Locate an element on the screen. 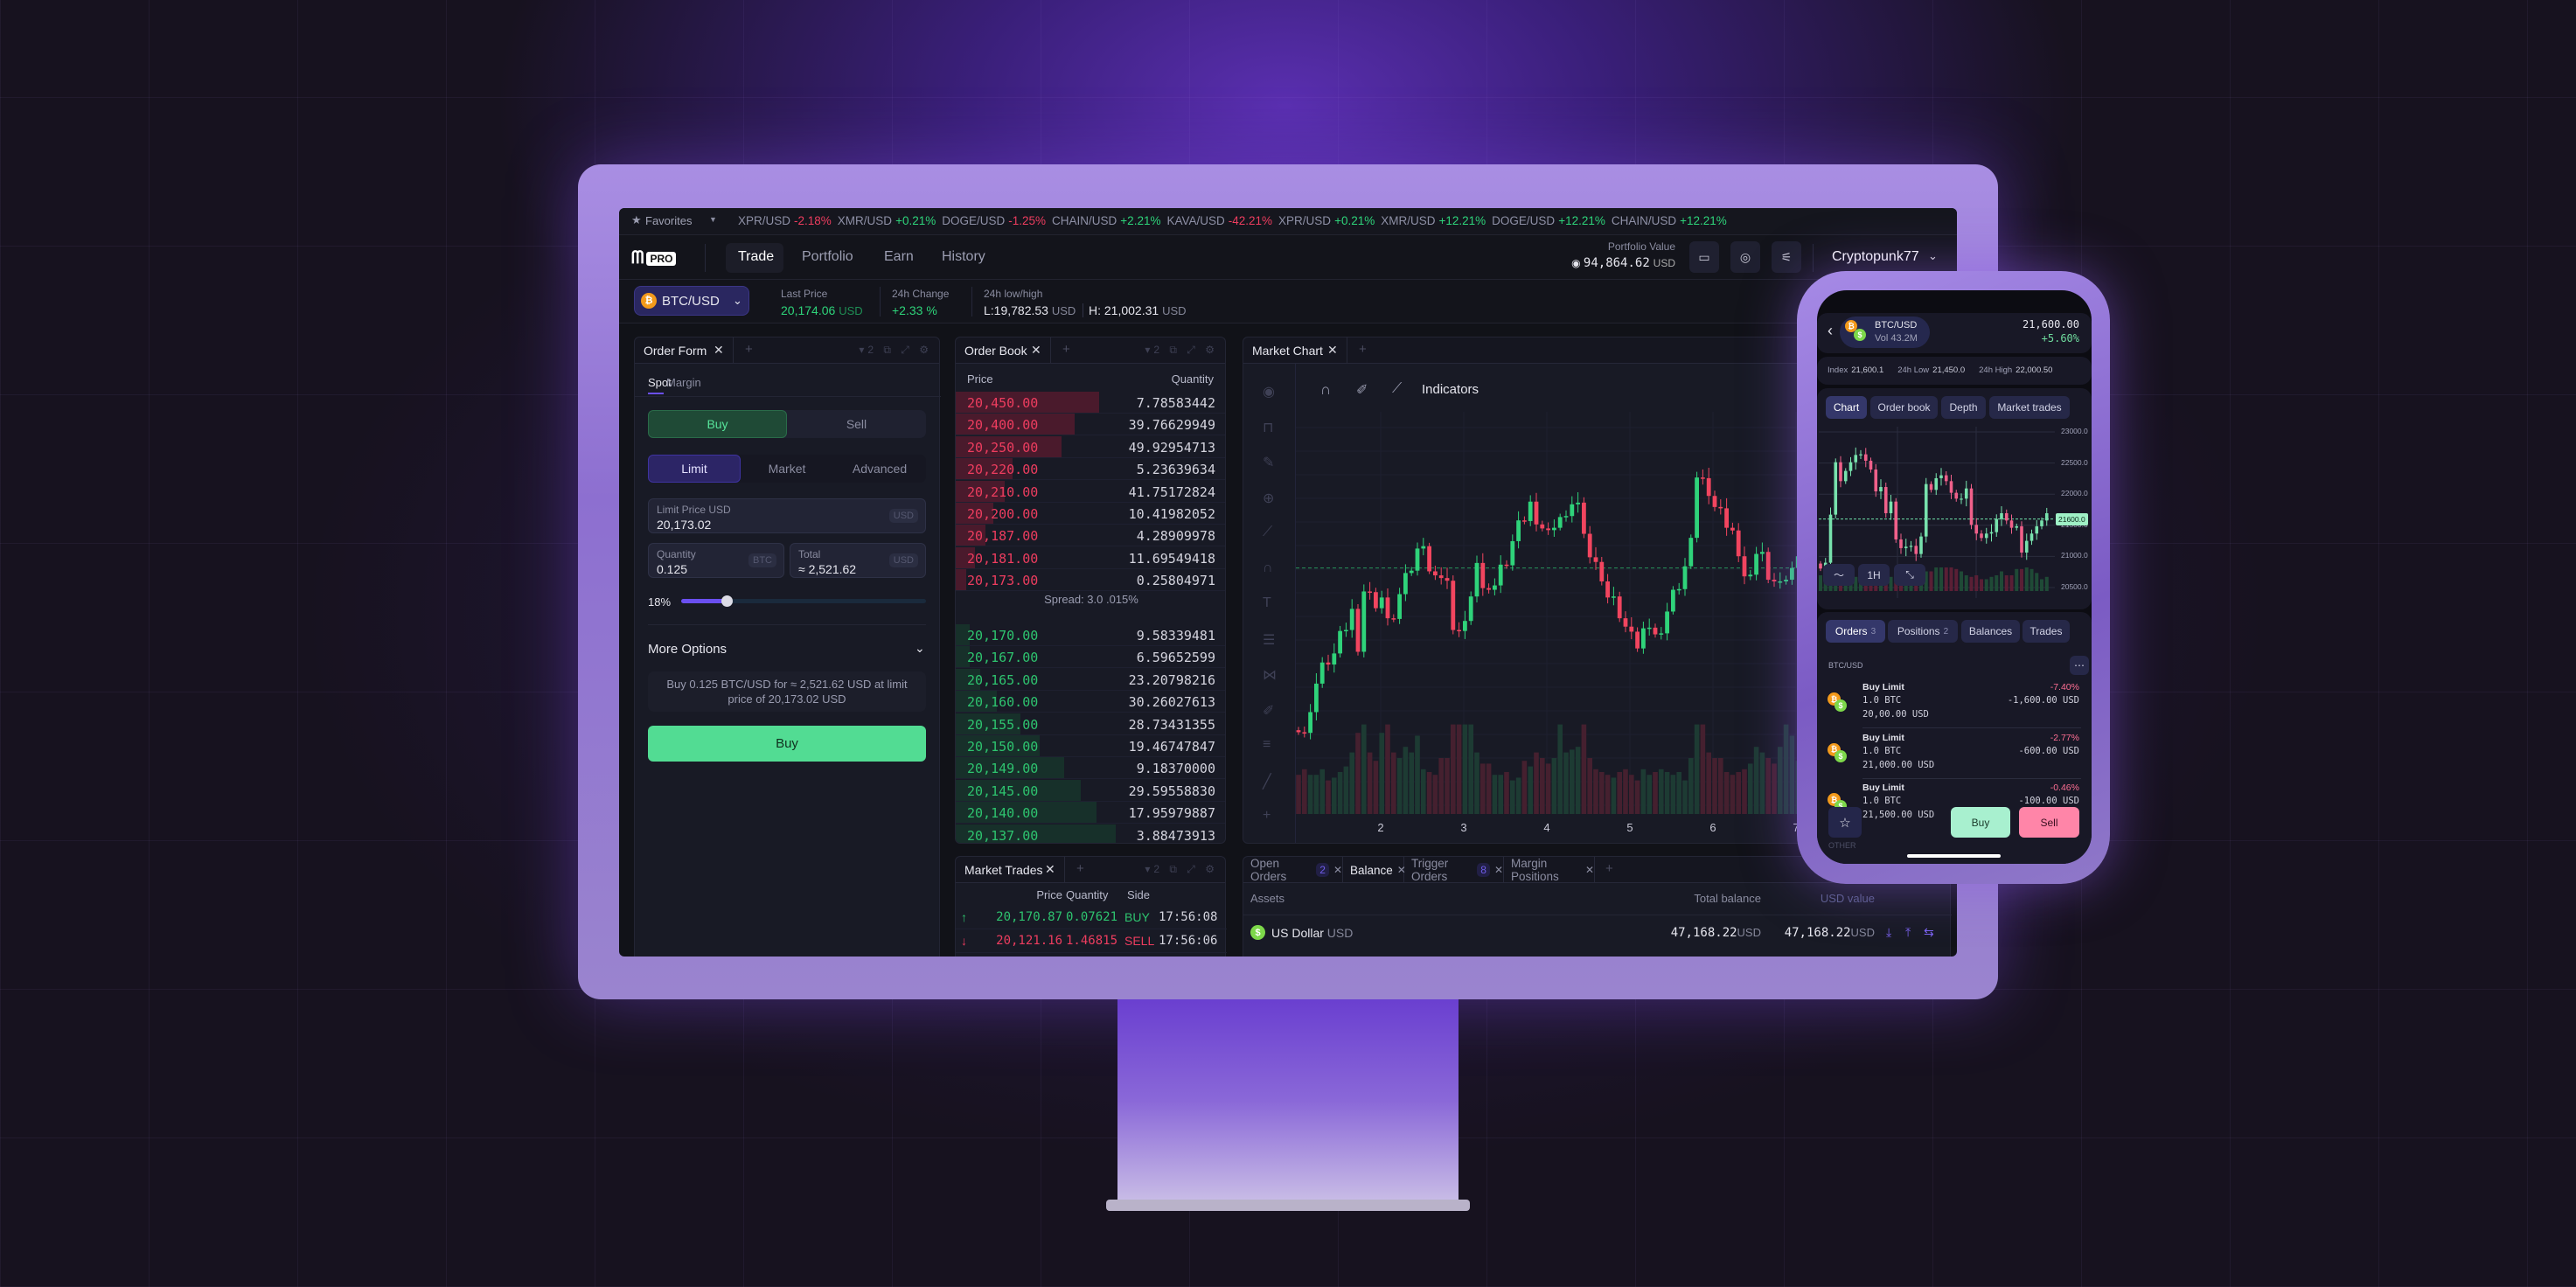 This screenshot has height=1287, width=2576. more-options-toggle: More Options is located at coordinates (687, 650).